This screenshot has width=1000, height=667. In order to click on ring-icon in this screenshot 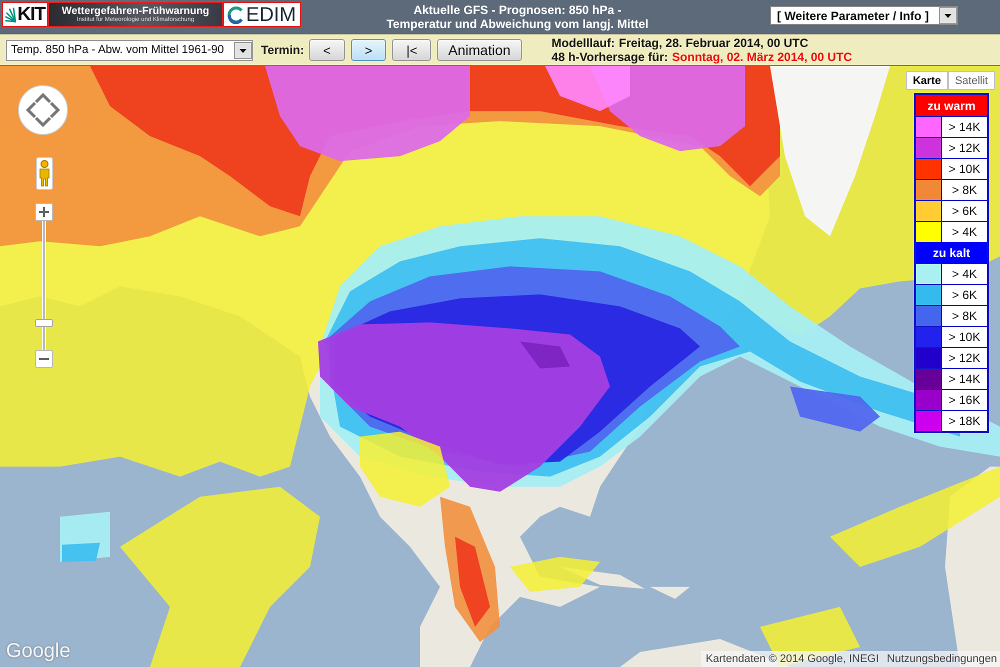, I will do `click(236, 15)`.